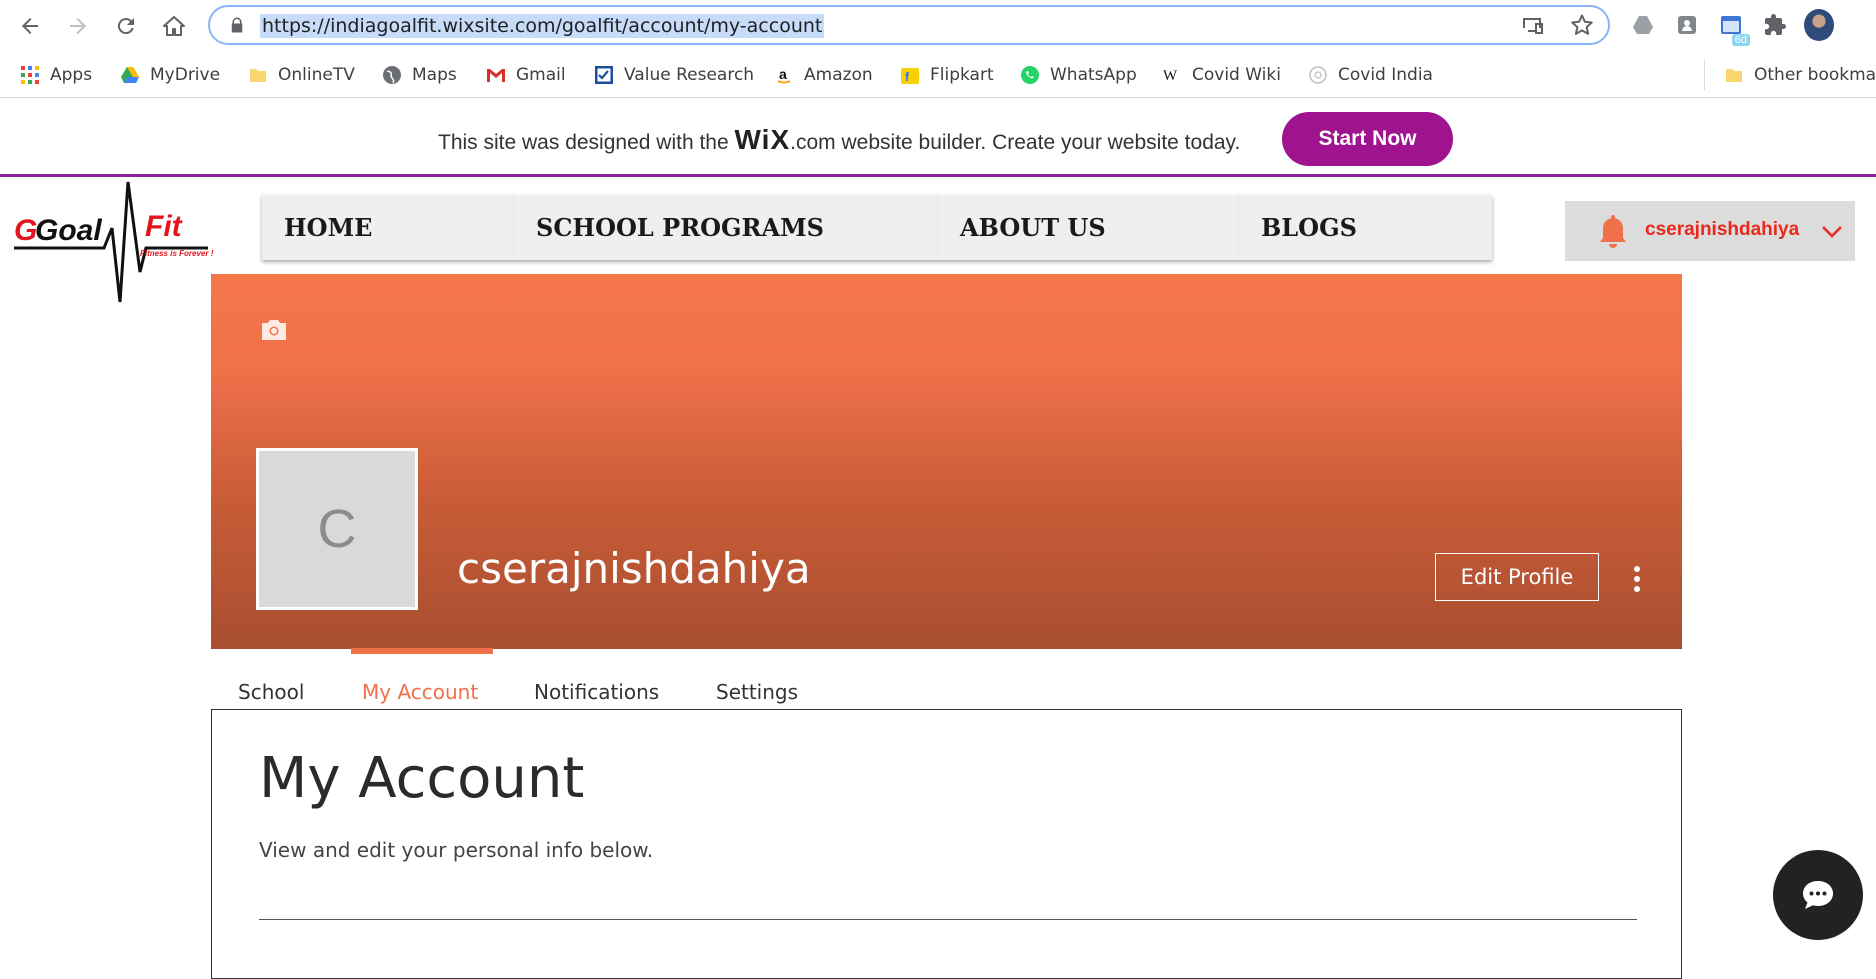  I want to click on home-icon, so click(174, 26).